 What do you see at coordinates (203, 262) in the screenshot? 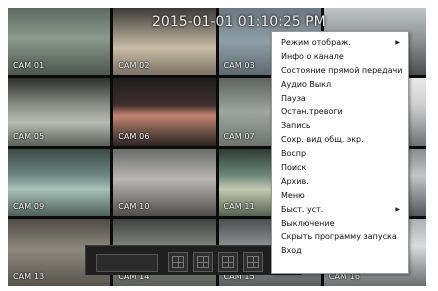
I see `grid-9-icon` at bounding box center [203, 262].